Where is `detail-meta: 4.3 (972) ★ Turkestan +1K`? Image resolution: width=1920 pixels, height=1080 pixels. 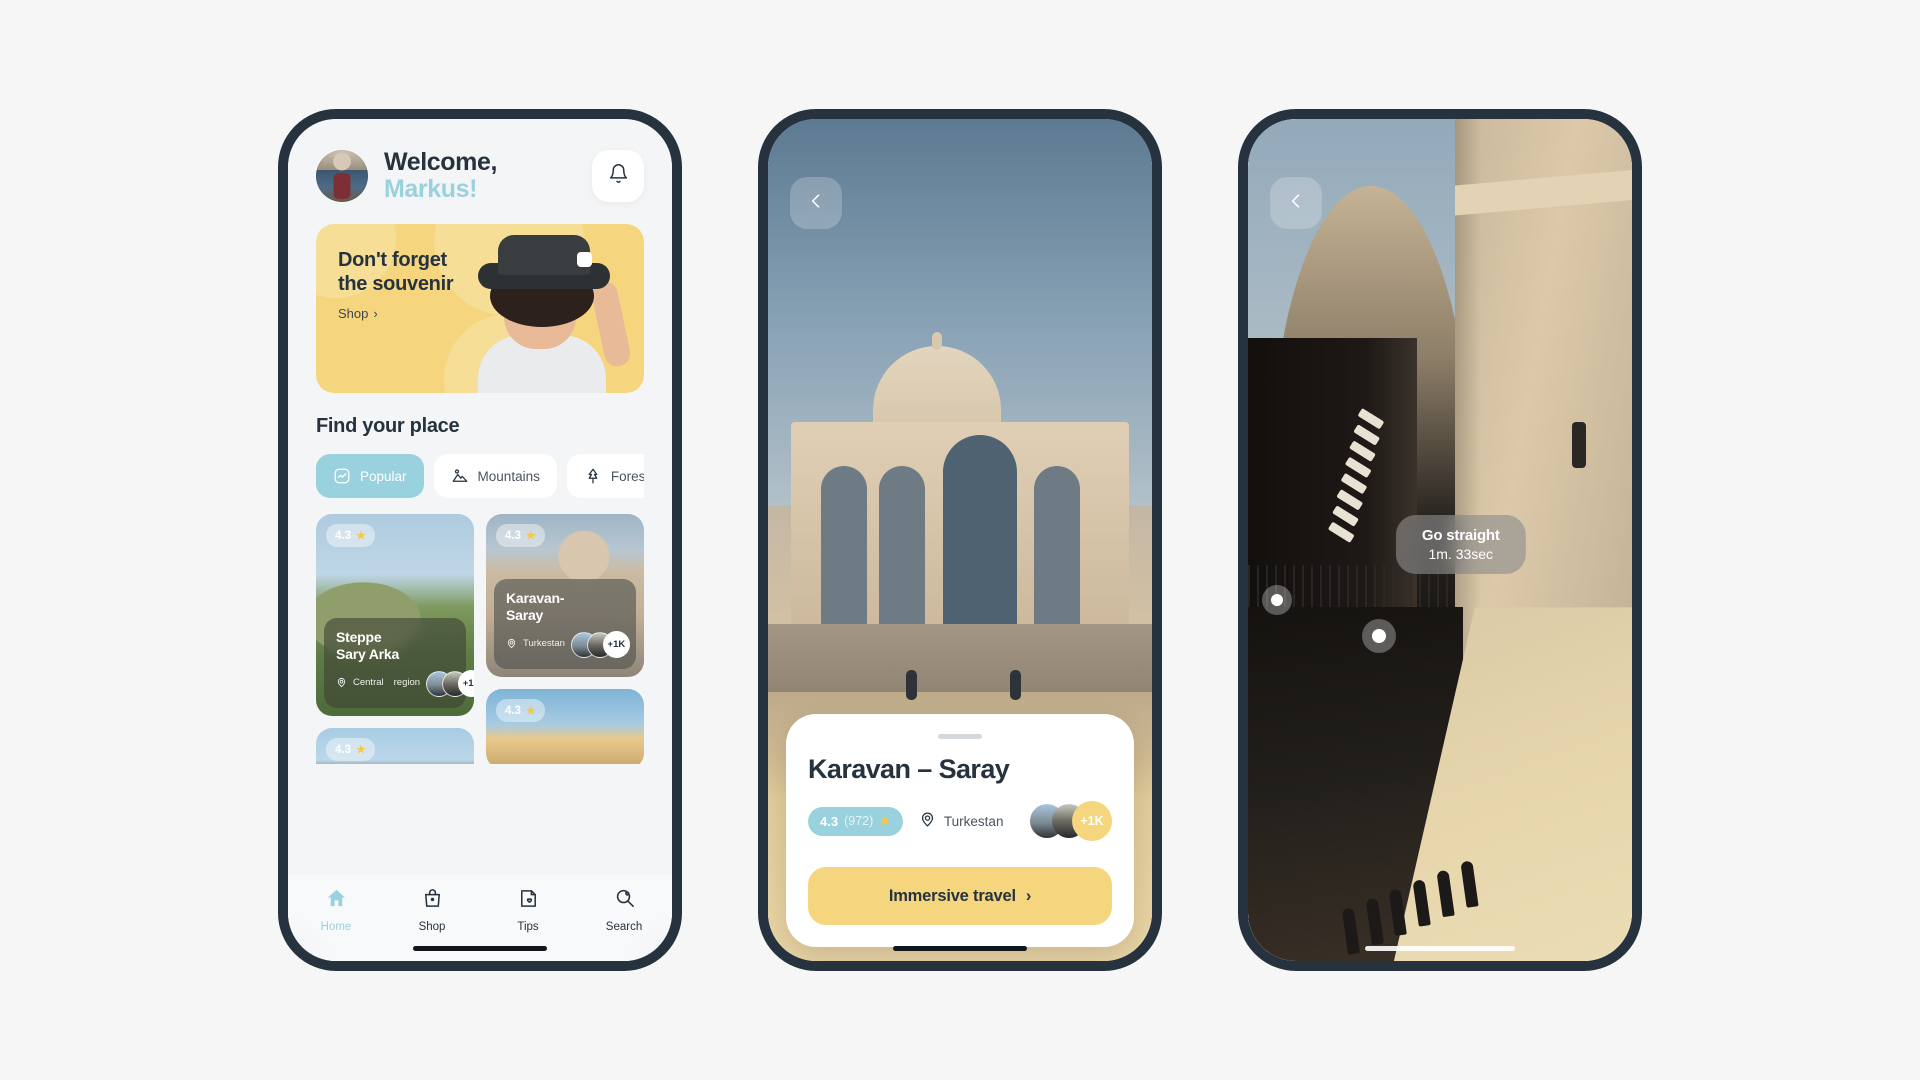 detail-meta: 4.3 (972) ★ Turkestan +1K is located at coordinates (960, 821).